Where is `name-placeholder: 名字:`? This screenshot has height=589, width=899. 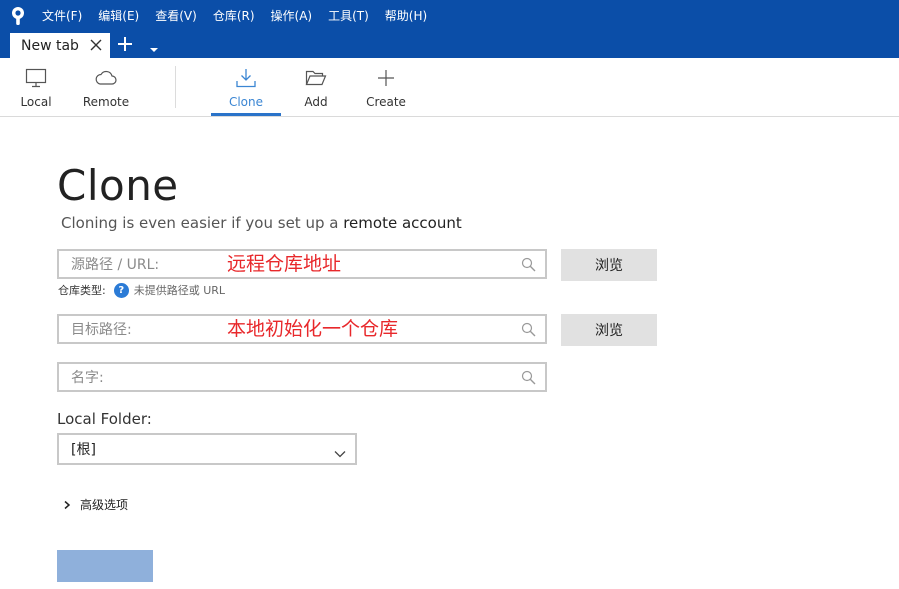
name-placeholder: 名字: is located at coordinates (87, 378).